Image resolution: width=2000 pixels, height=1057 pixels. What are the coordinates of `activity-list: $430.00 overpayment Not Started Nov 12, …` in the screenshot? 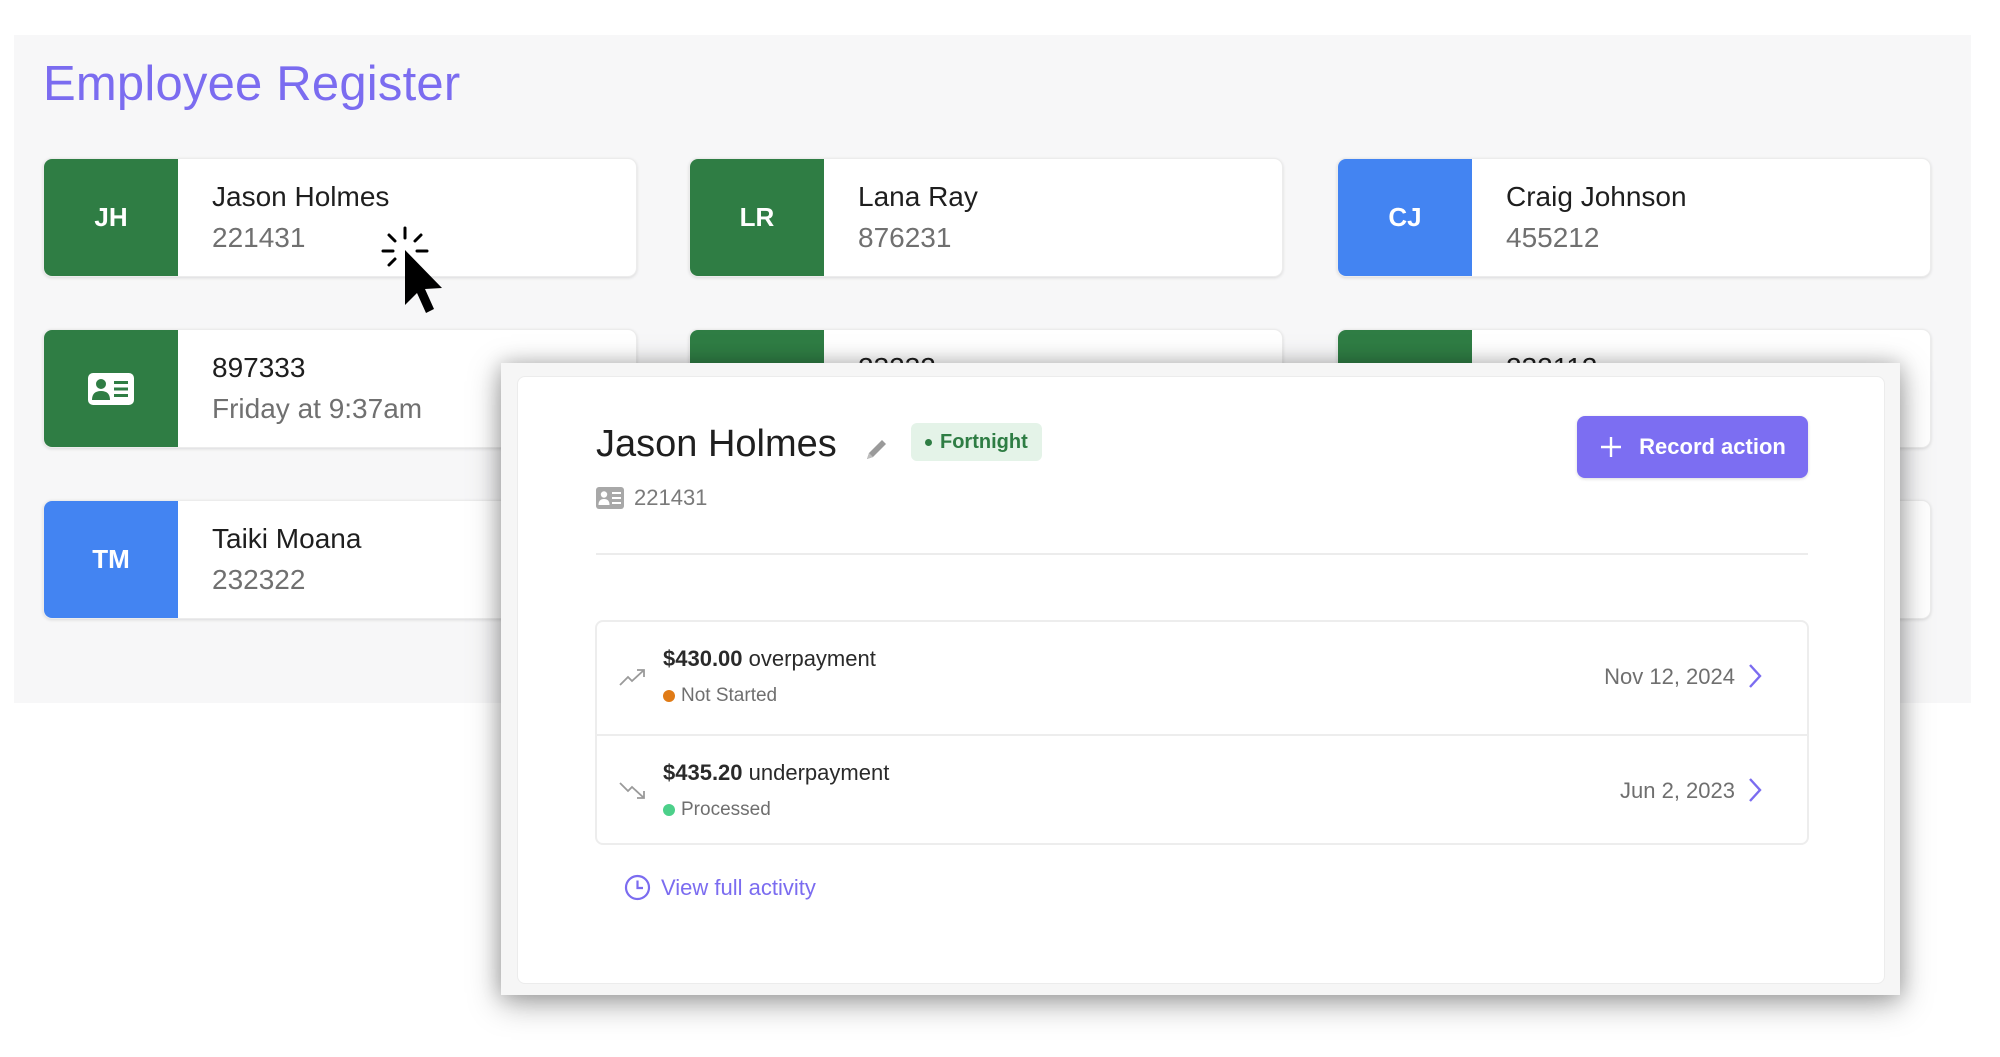 It's located at (1202, 732).